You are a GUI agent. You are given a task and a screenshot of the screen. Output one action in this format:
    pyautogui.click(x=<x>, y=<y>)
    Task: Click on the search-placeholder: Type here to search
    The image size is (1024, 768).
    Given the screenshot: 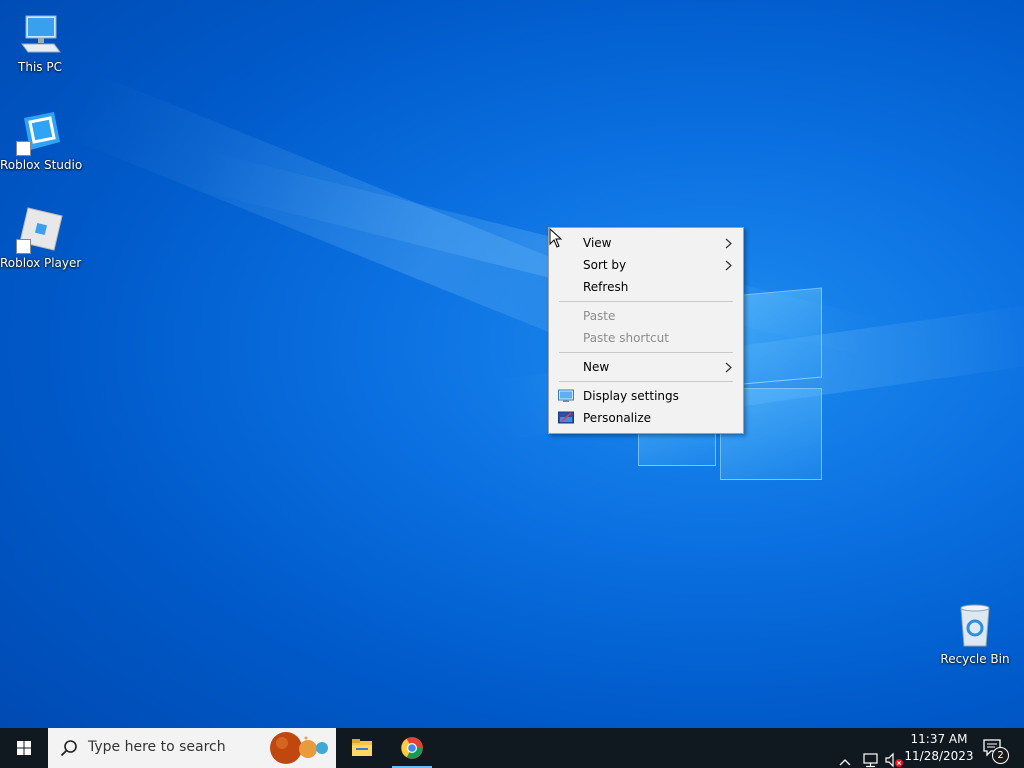 What is the action you would take?
    pyautogui.click(x=157, y=747)
    